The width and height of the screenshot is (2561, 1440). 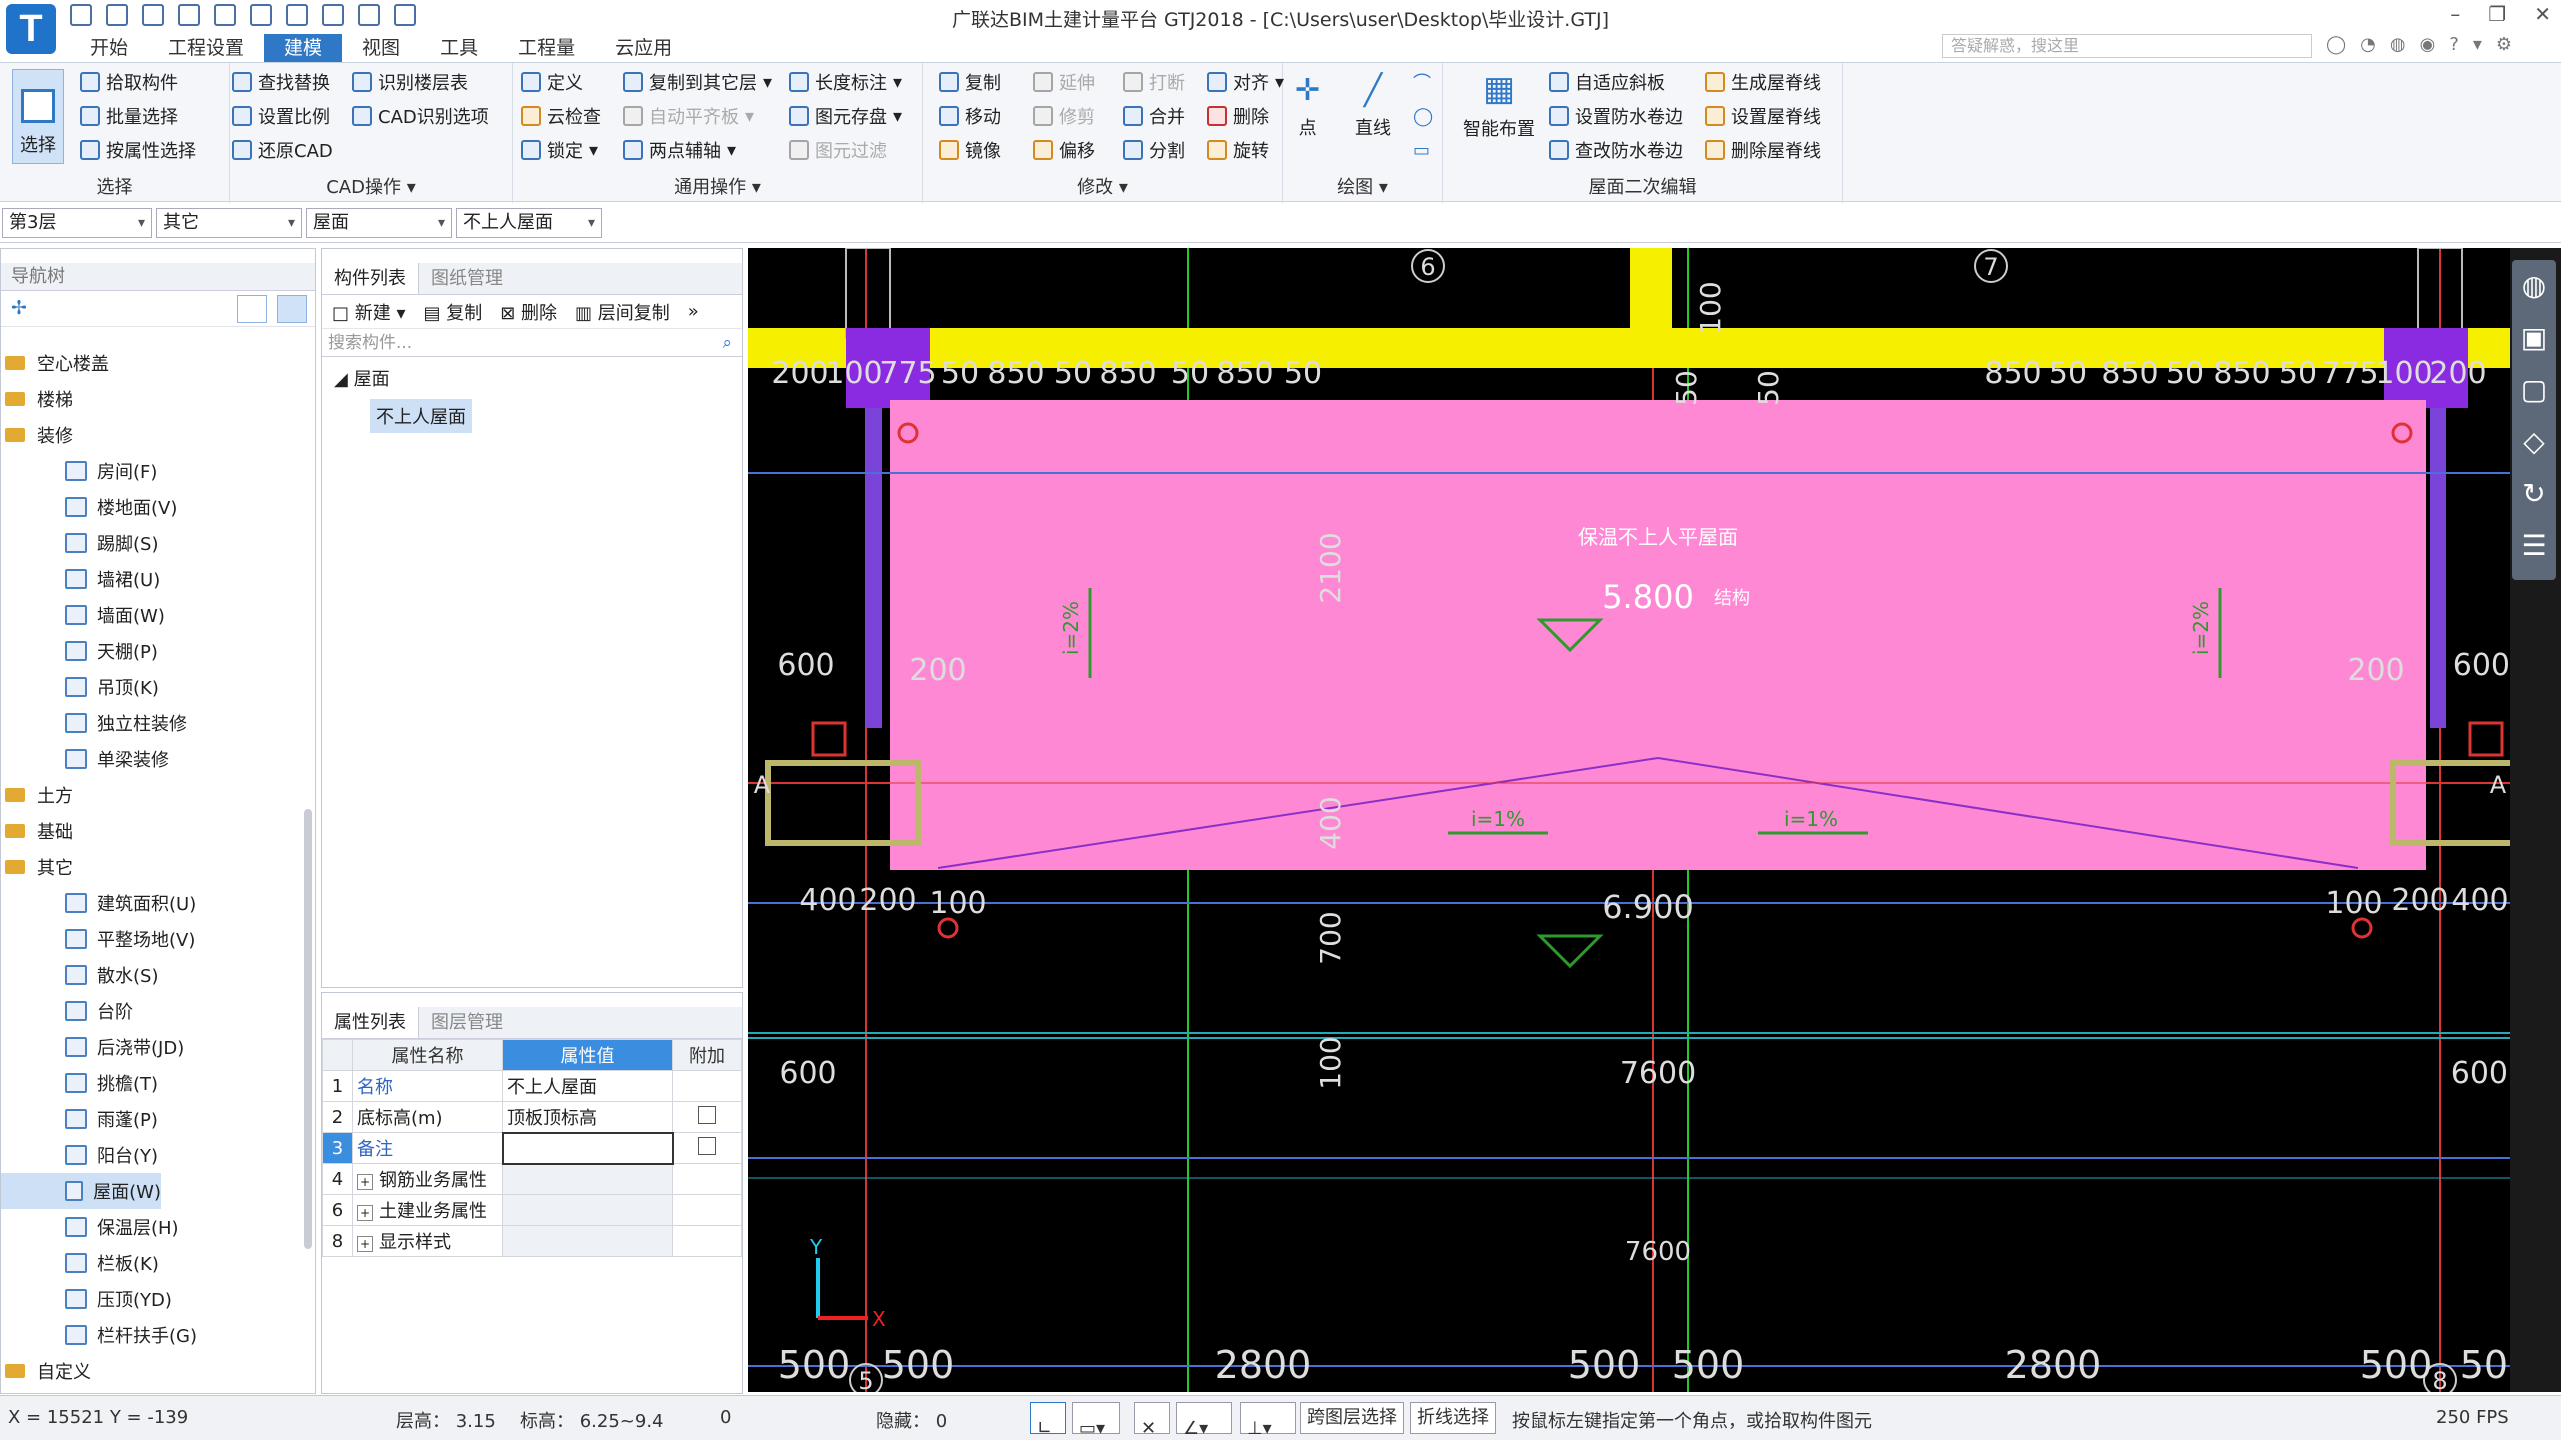 I want to click on restore-icon: ❐, so click(x=2497, y=14).